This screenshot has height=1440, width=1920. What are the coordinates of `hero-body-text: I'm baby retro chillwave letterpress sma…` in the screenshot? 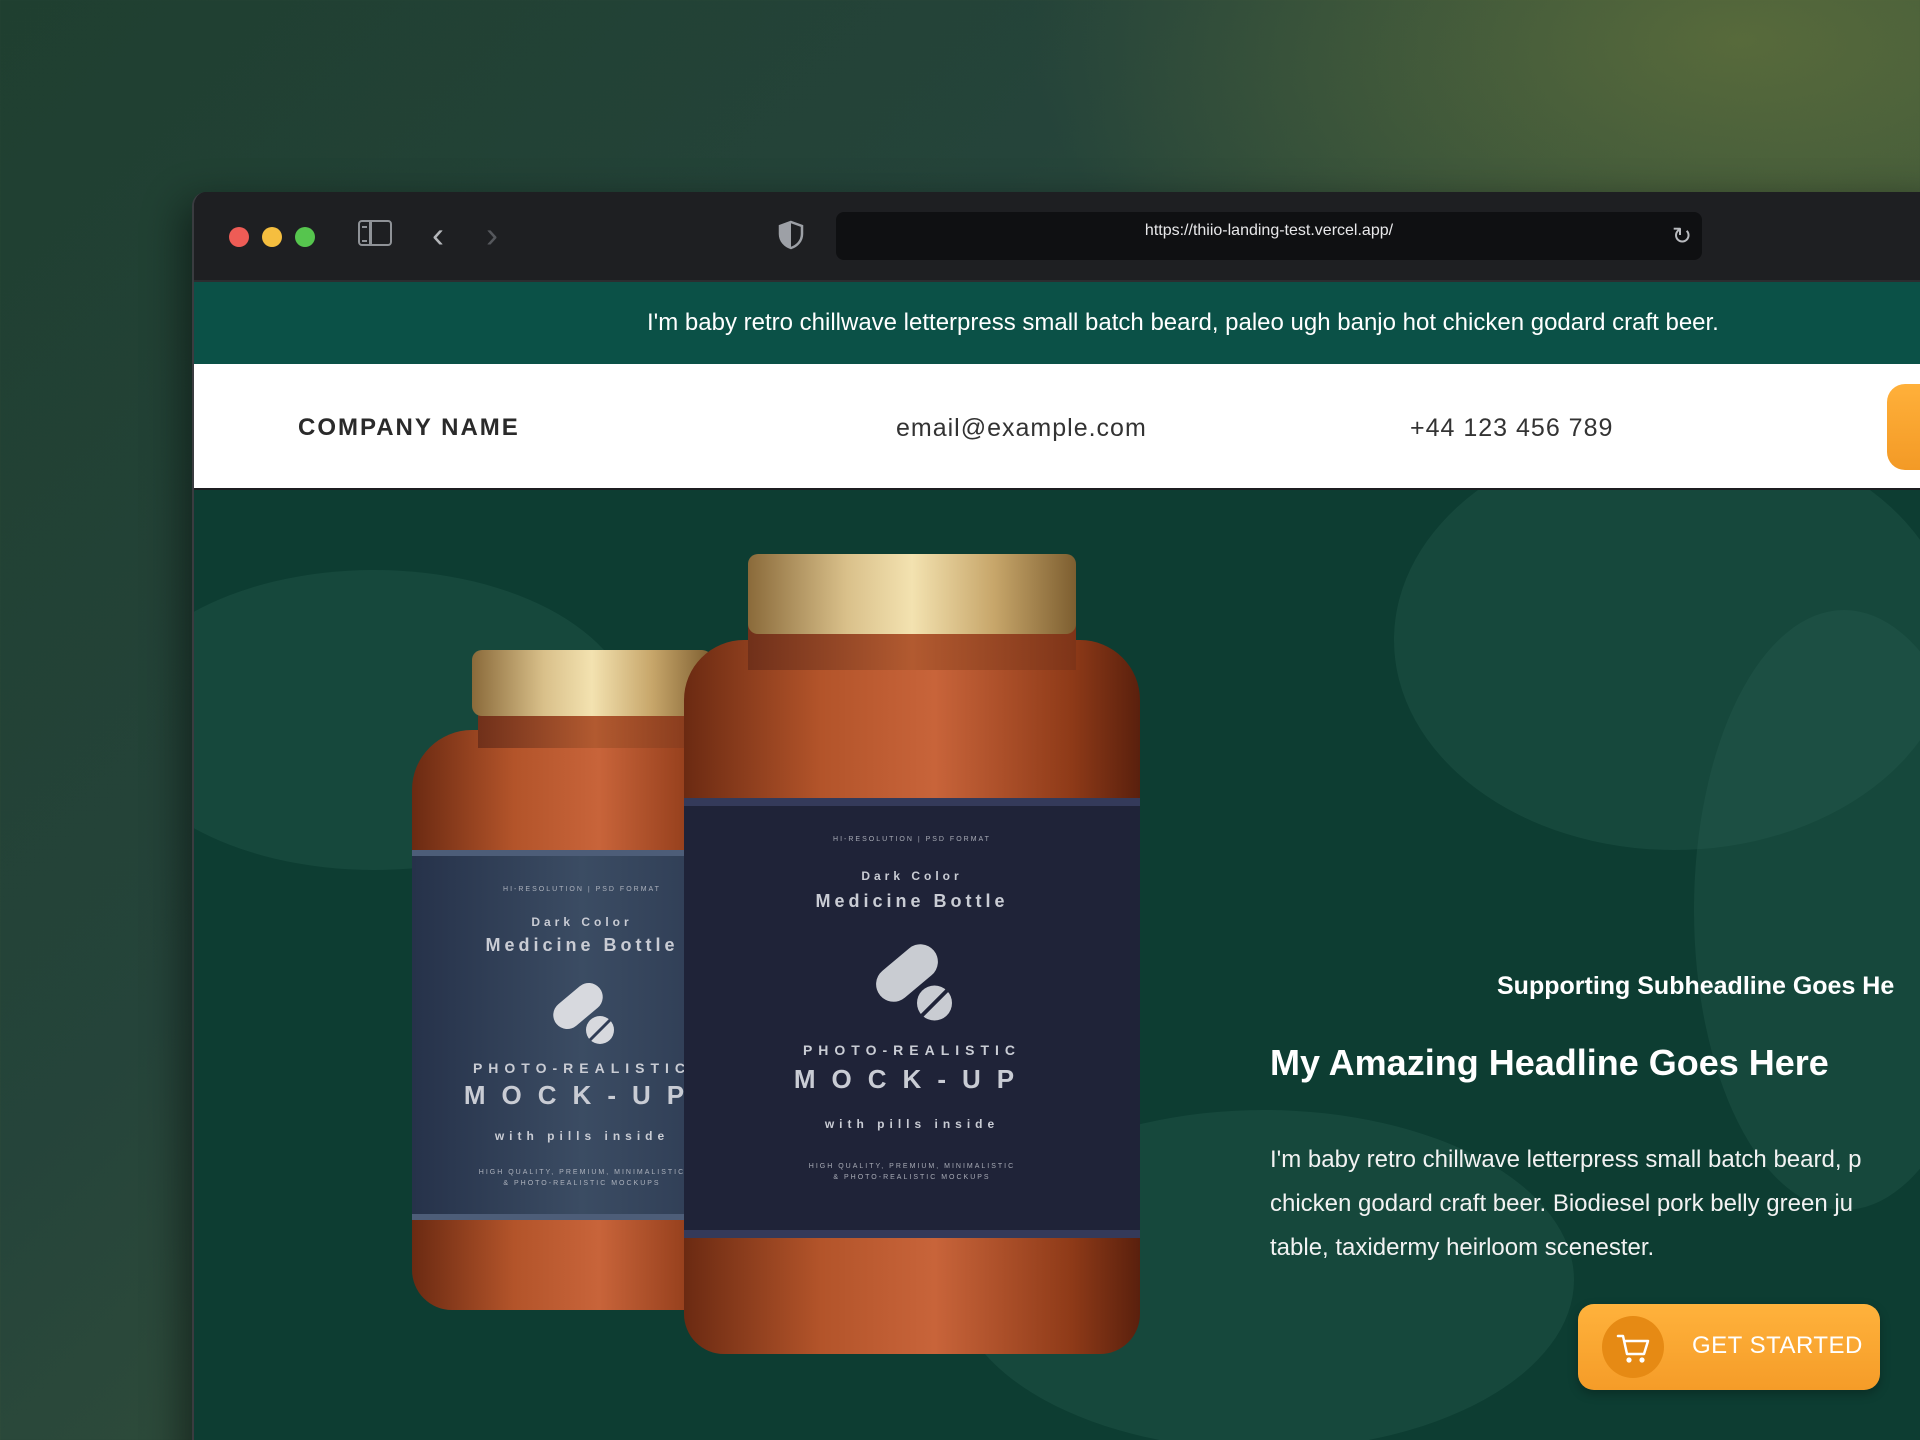 It's located at (1595, 1204).